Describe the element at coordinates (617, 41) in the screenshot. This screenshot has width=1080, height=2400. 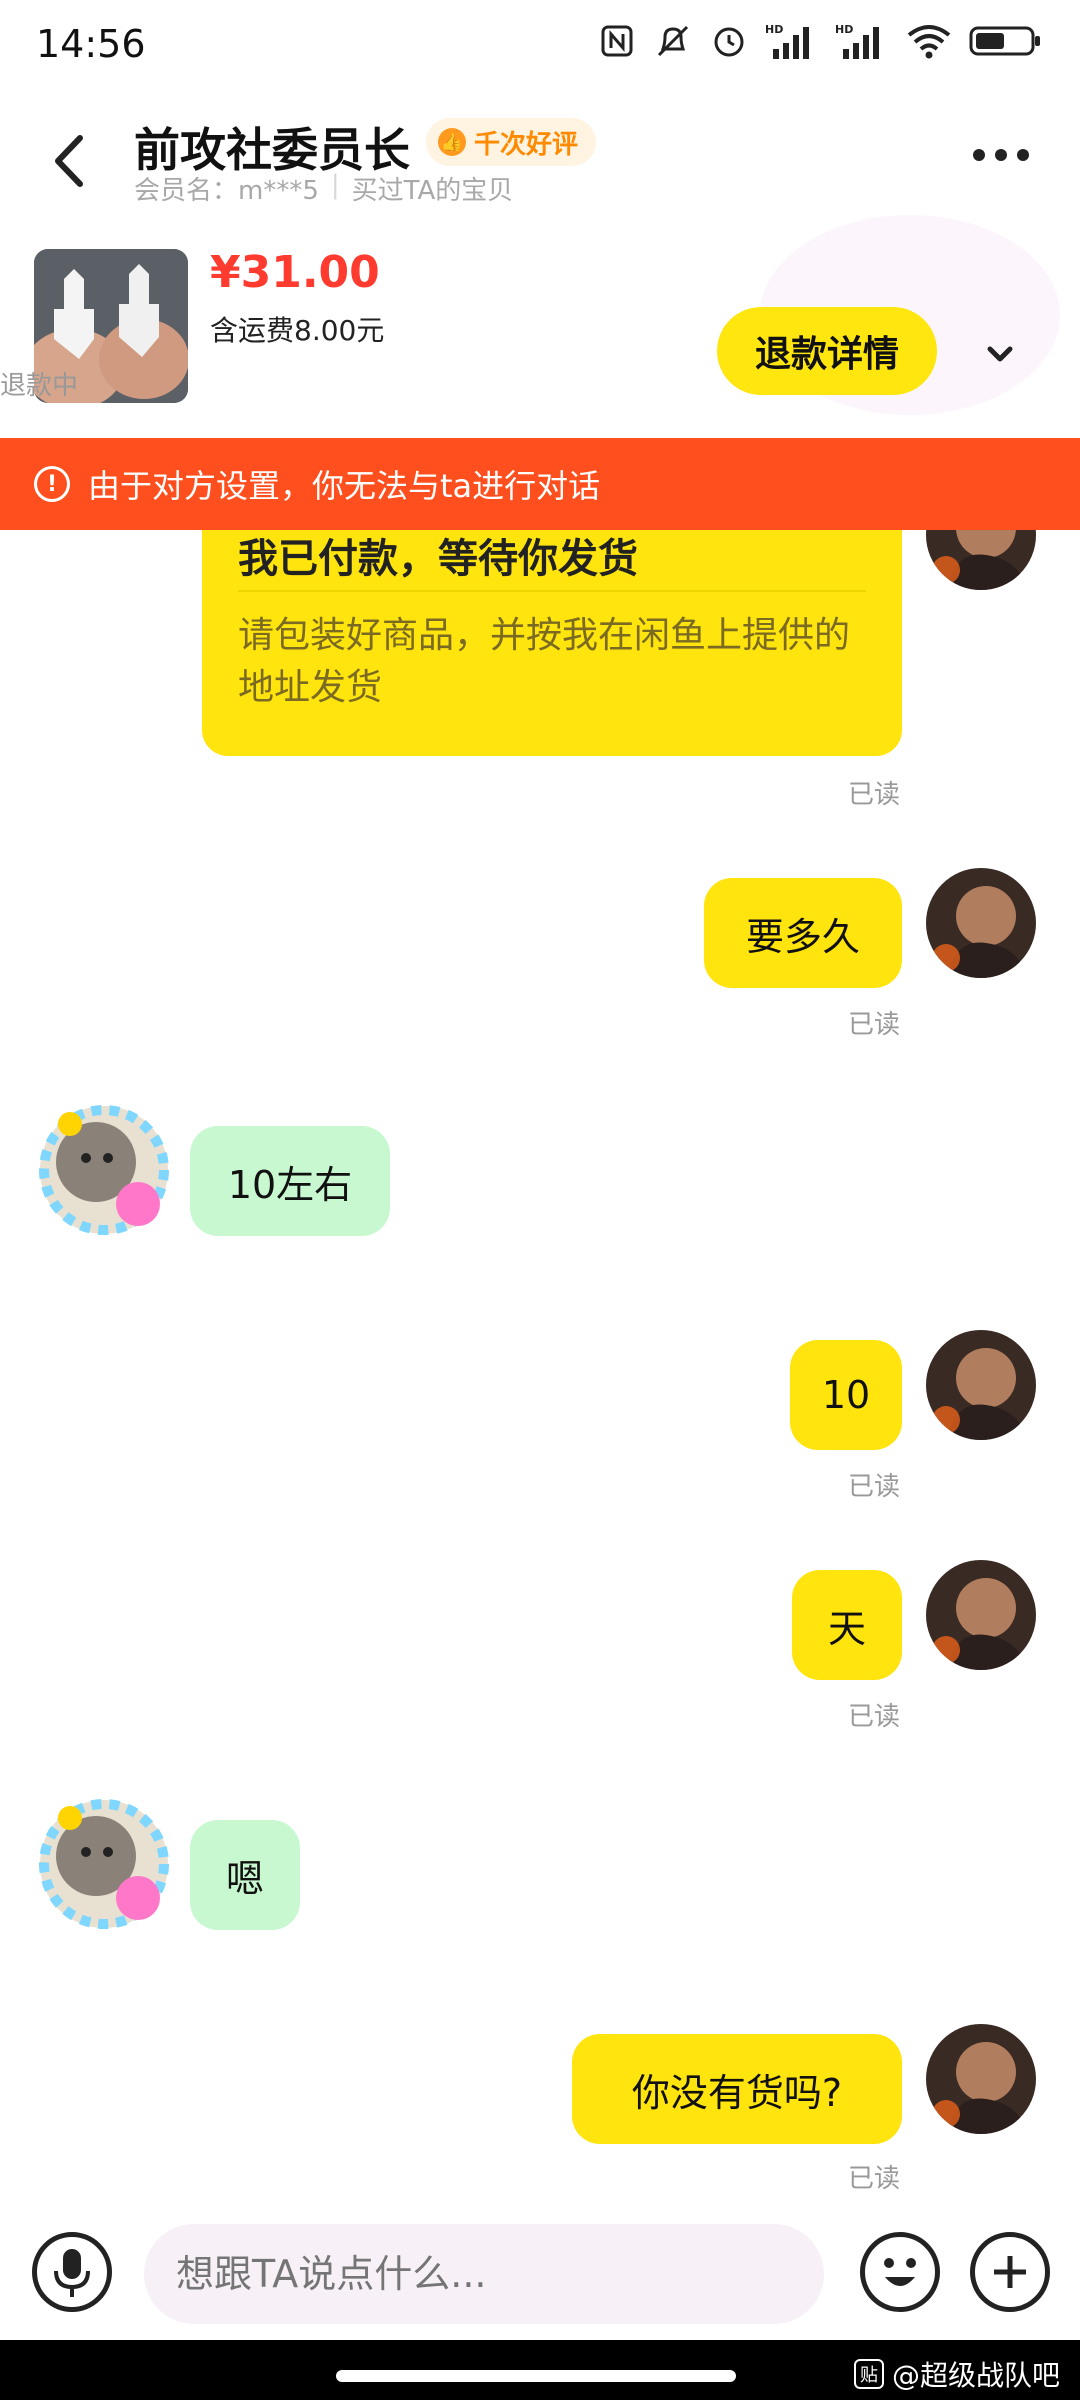
I see `nfc-icon` at that location.